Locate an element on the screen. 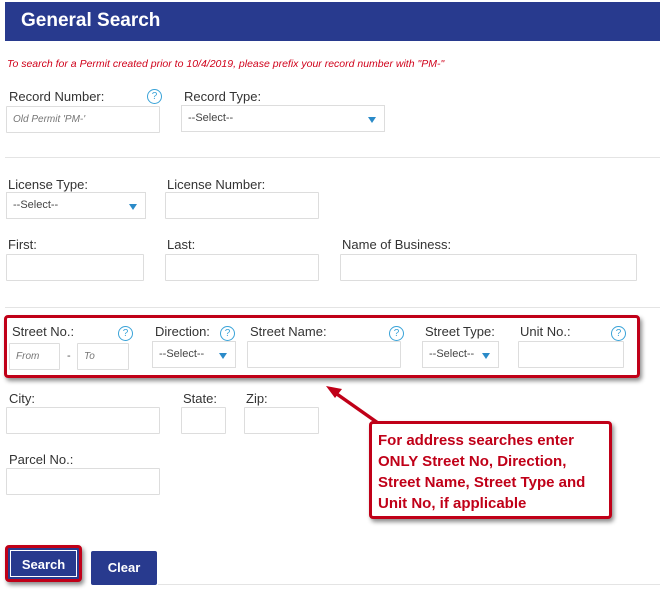 This screenshot has width=660, height=600. state-input is located at coordinates (203, 420).